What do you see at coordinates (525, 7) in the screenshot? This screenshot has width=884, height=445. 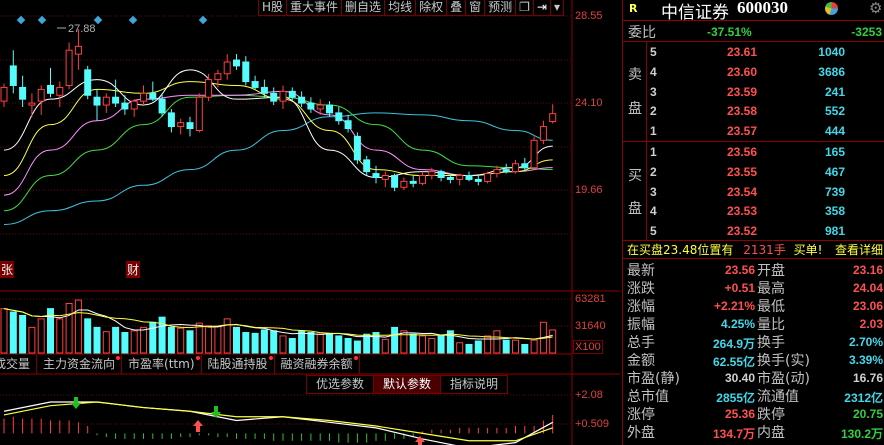 I see `window-icon: ❐` at bounding box center [525, 7].